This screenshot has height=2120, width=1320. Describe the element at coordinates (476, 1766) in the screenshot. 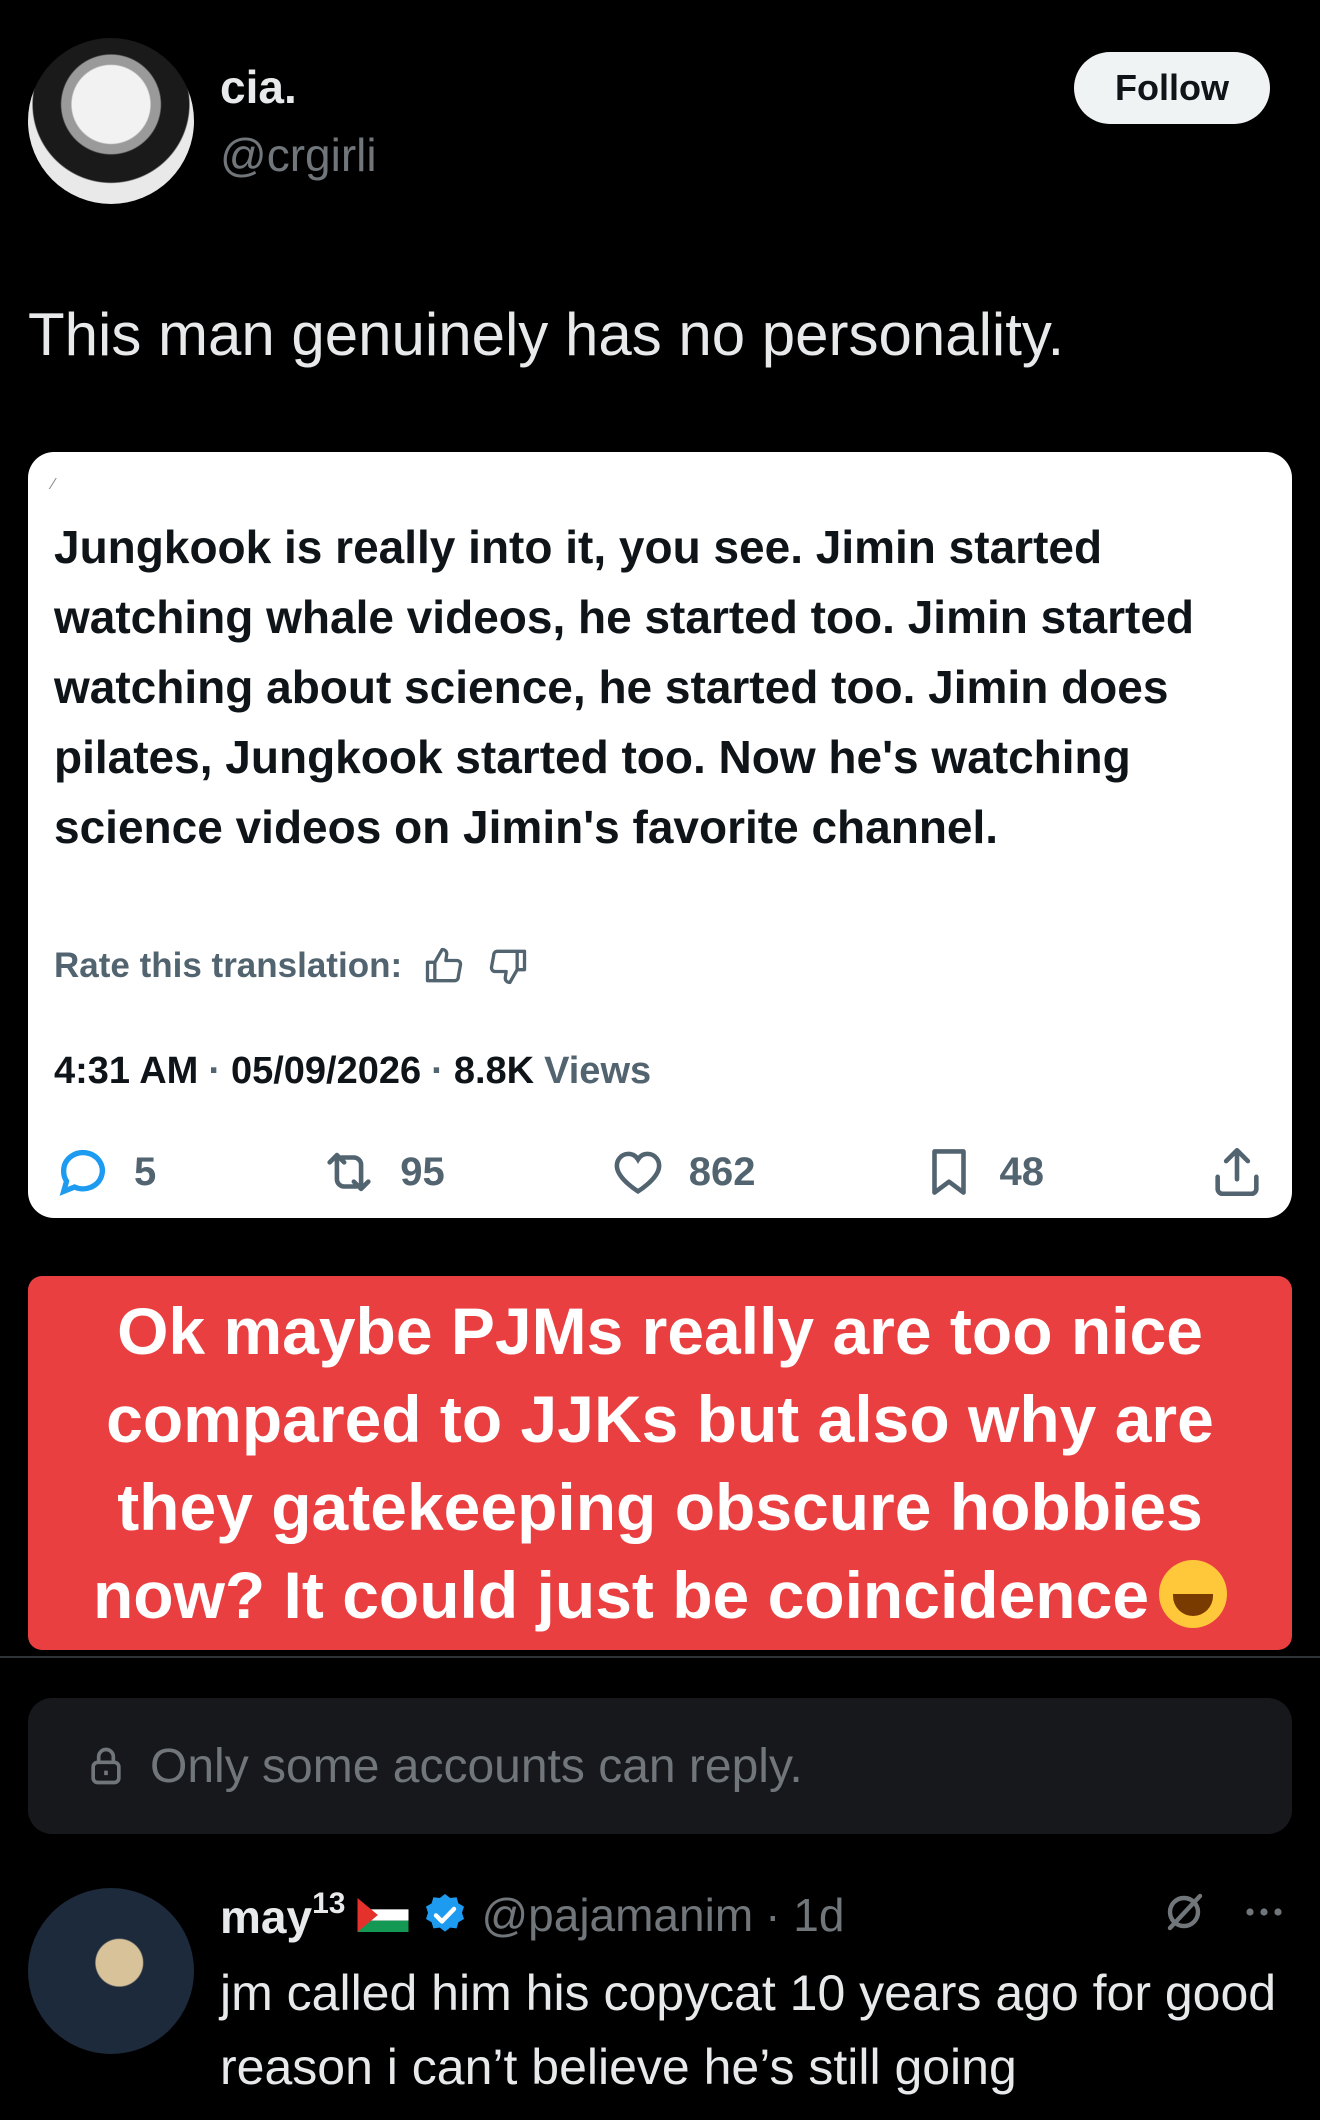

I see `reply-restriction-text: Only some accounts can reply.` at that location.